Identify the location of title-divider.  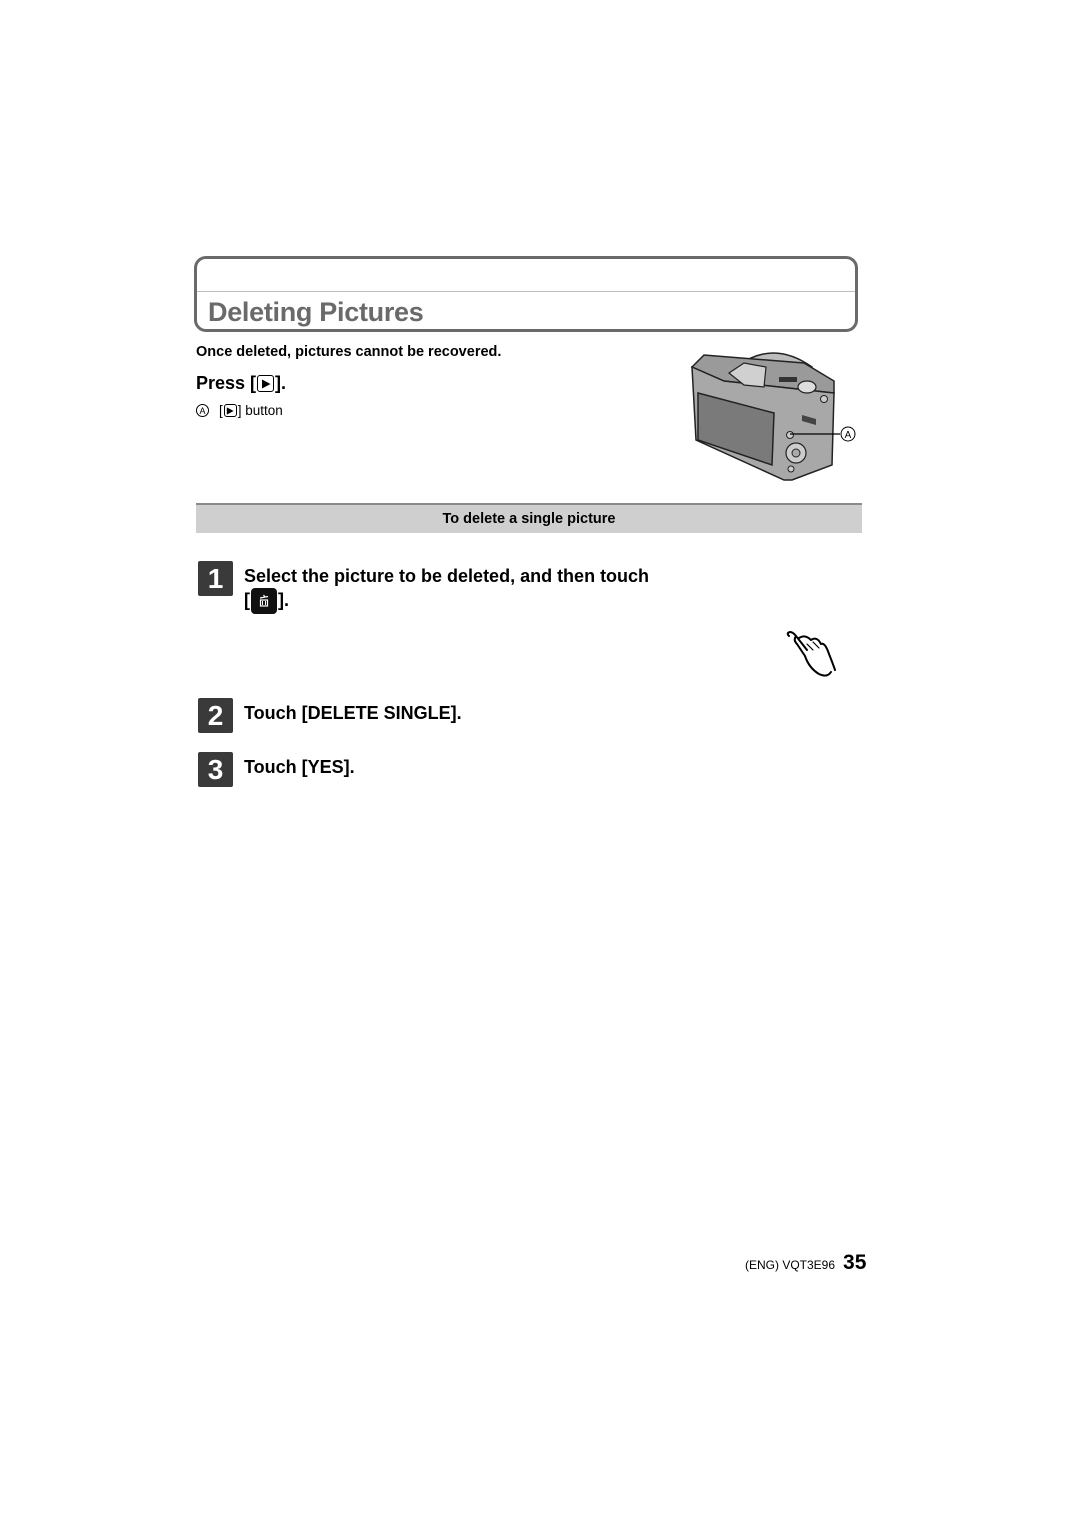
(526, 291).